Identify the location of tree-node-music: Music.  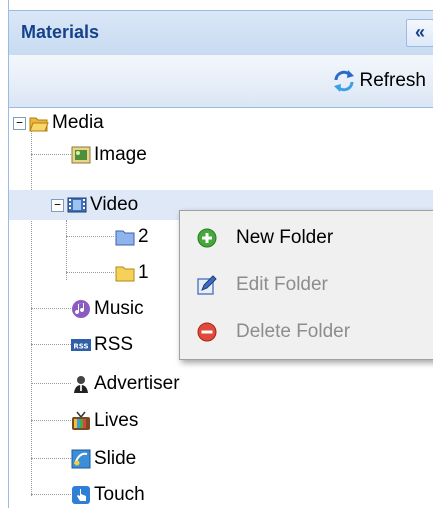
(107, 309).